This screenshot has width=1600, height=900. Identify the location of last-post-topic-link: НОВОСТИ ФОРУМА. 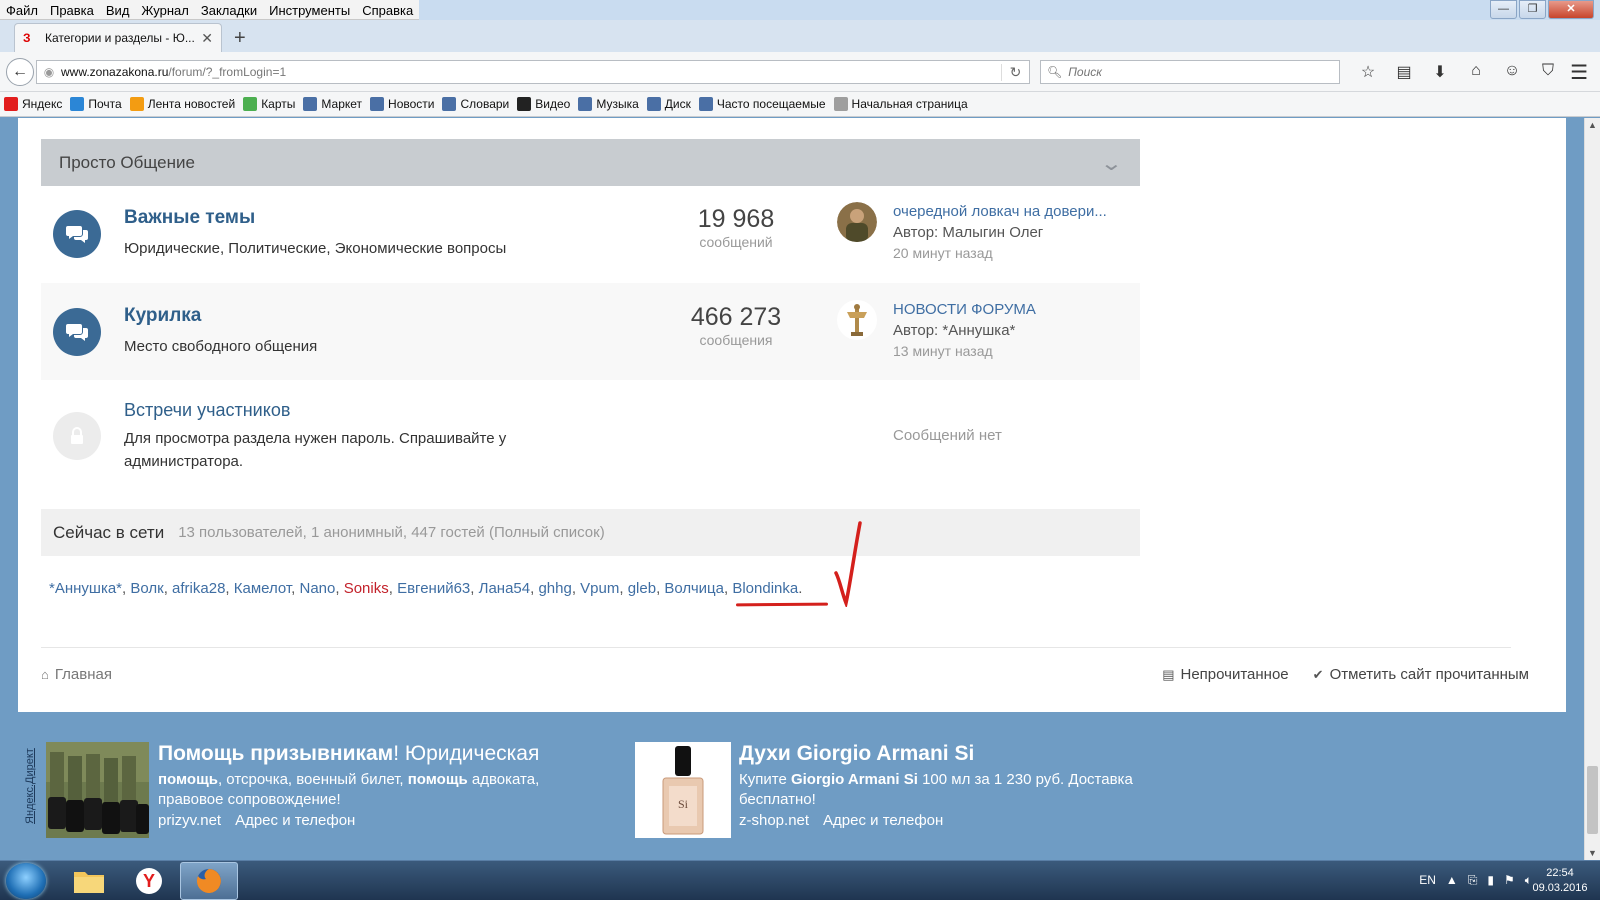
(1013, 309).